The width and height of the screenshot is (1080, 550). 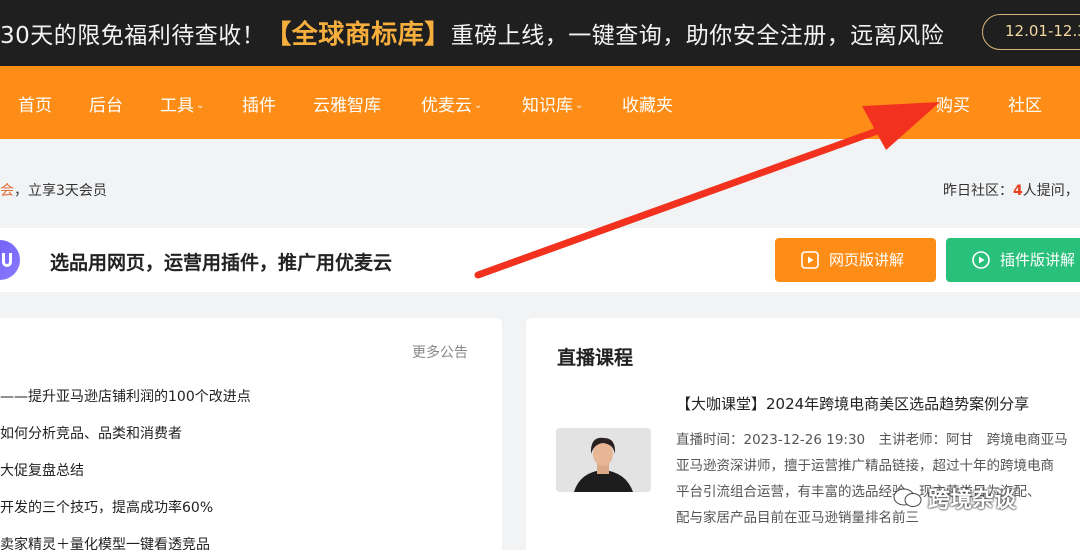 I want to click on plugin-guide-button: 插件版讲解, so click(x=1013, y=260).